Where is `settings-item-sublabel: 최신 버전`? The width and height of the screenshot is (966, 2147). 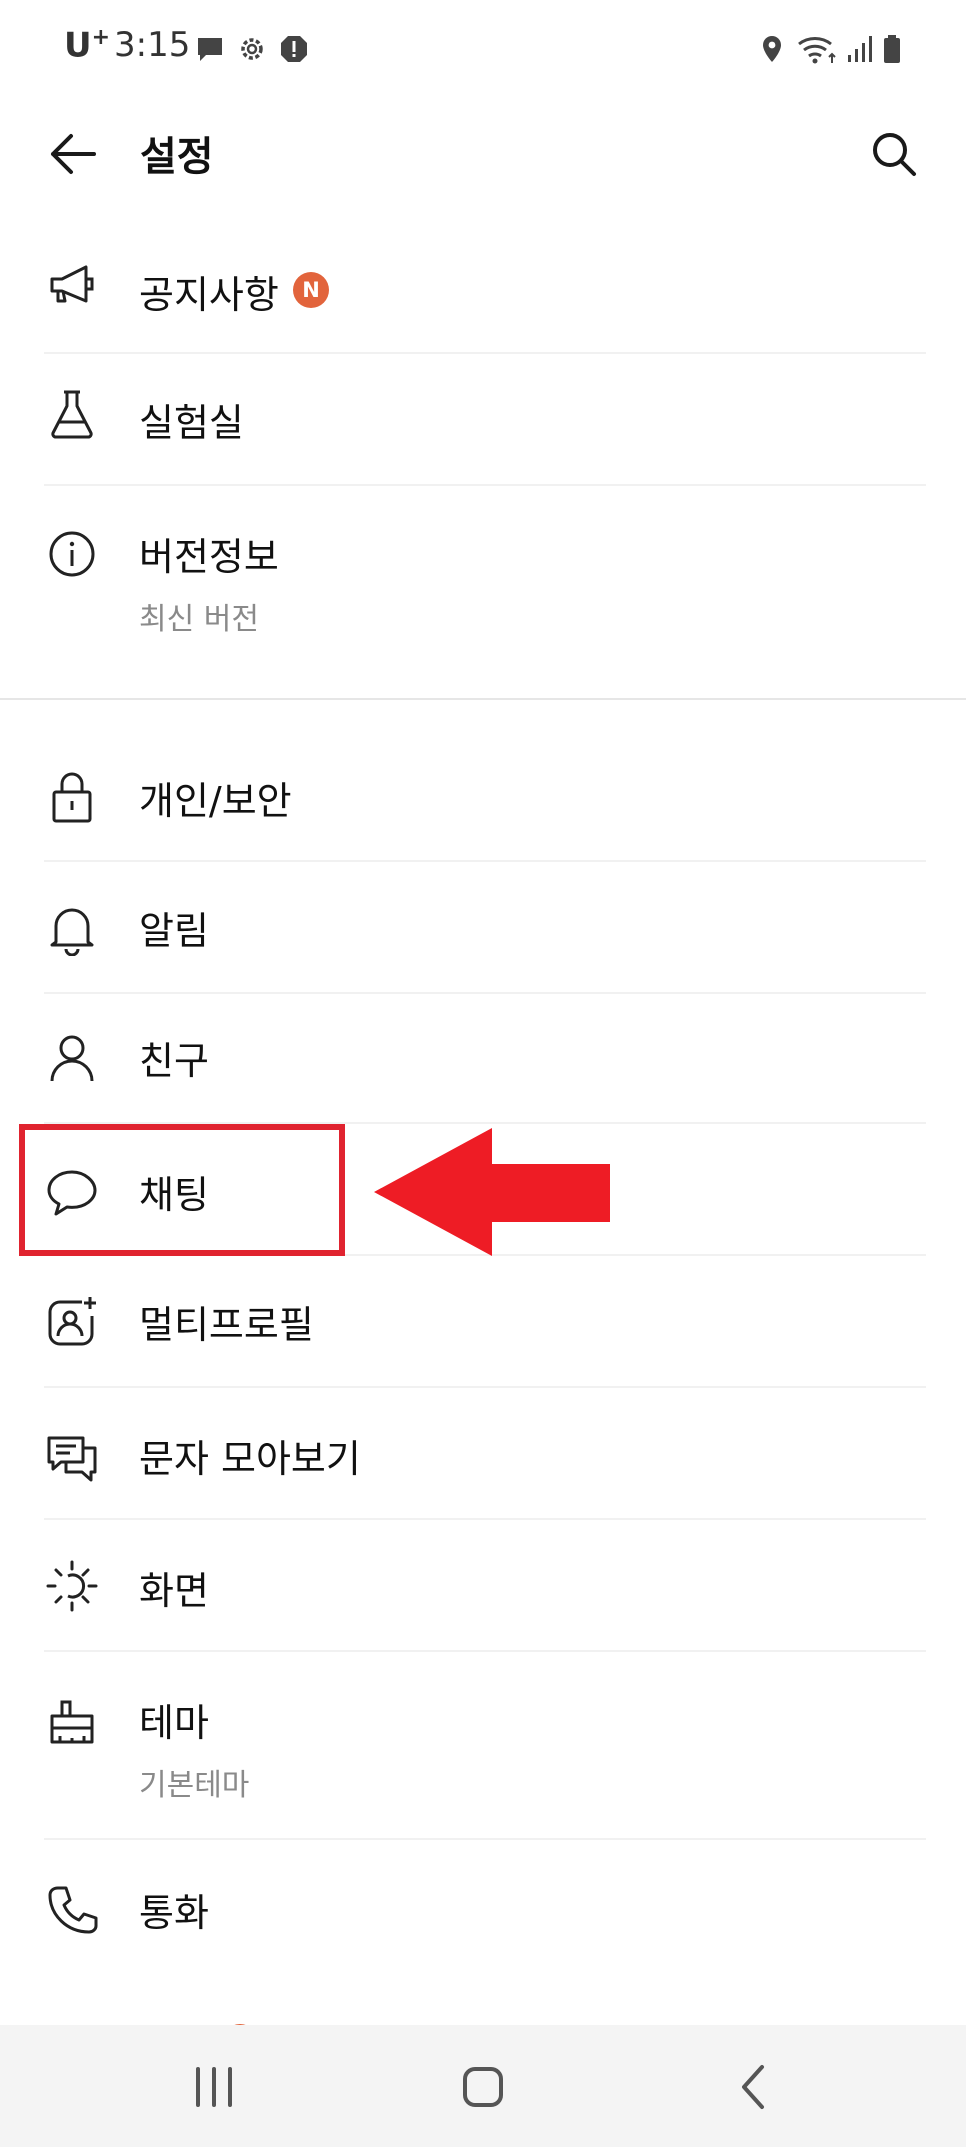
settings-item-sublabel: 최신 버전 is located at coordinates (199, 619).